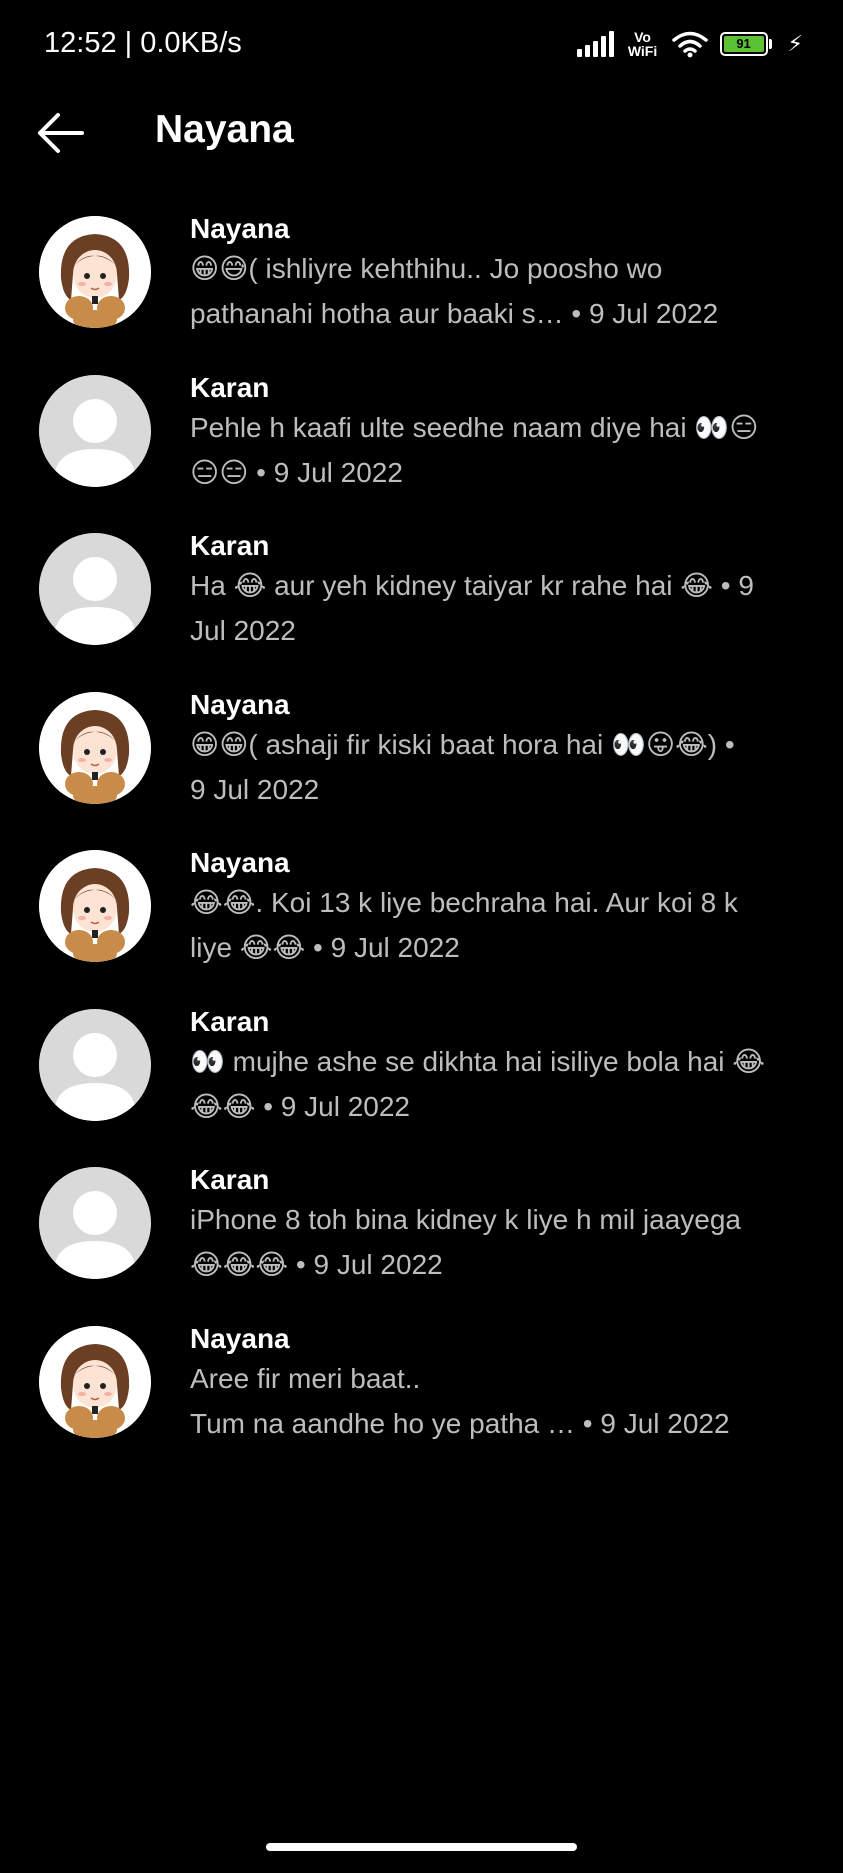  I want to click on battery-level: 91, so click(743, 44).